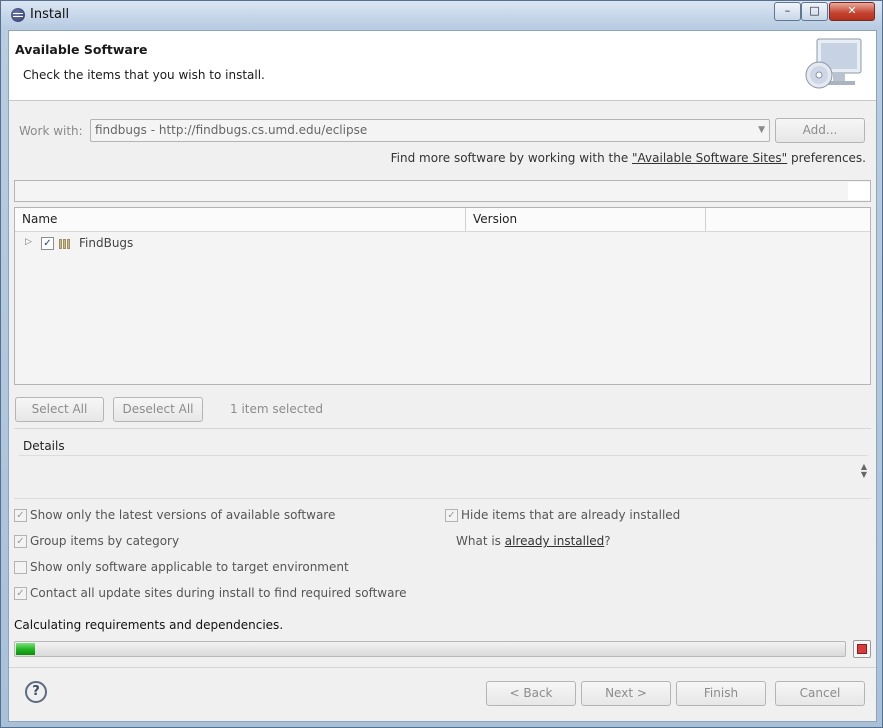 The image size is (883, 728). I want to click on selection-count: 1 item selected, so click(277, 409).